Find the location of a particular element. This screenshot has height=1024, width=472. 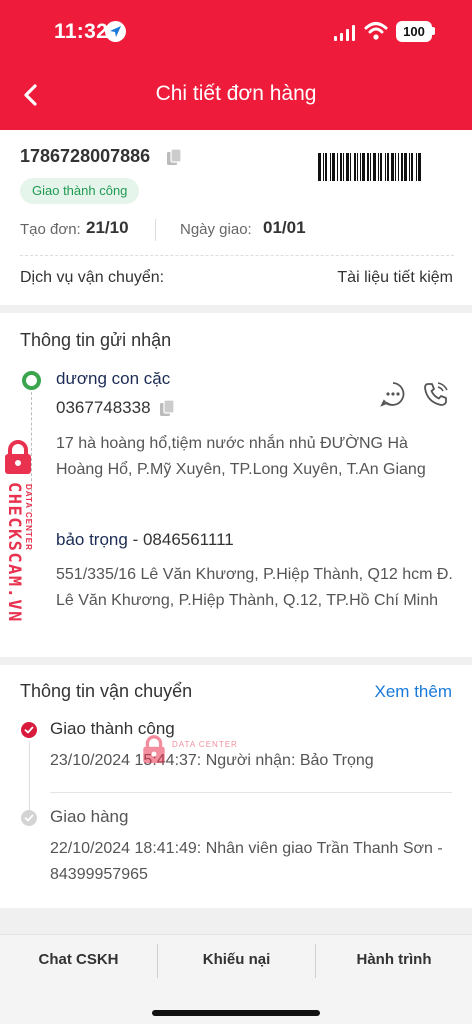

journey-button: Hành trình is located at coordinates (394, 960).